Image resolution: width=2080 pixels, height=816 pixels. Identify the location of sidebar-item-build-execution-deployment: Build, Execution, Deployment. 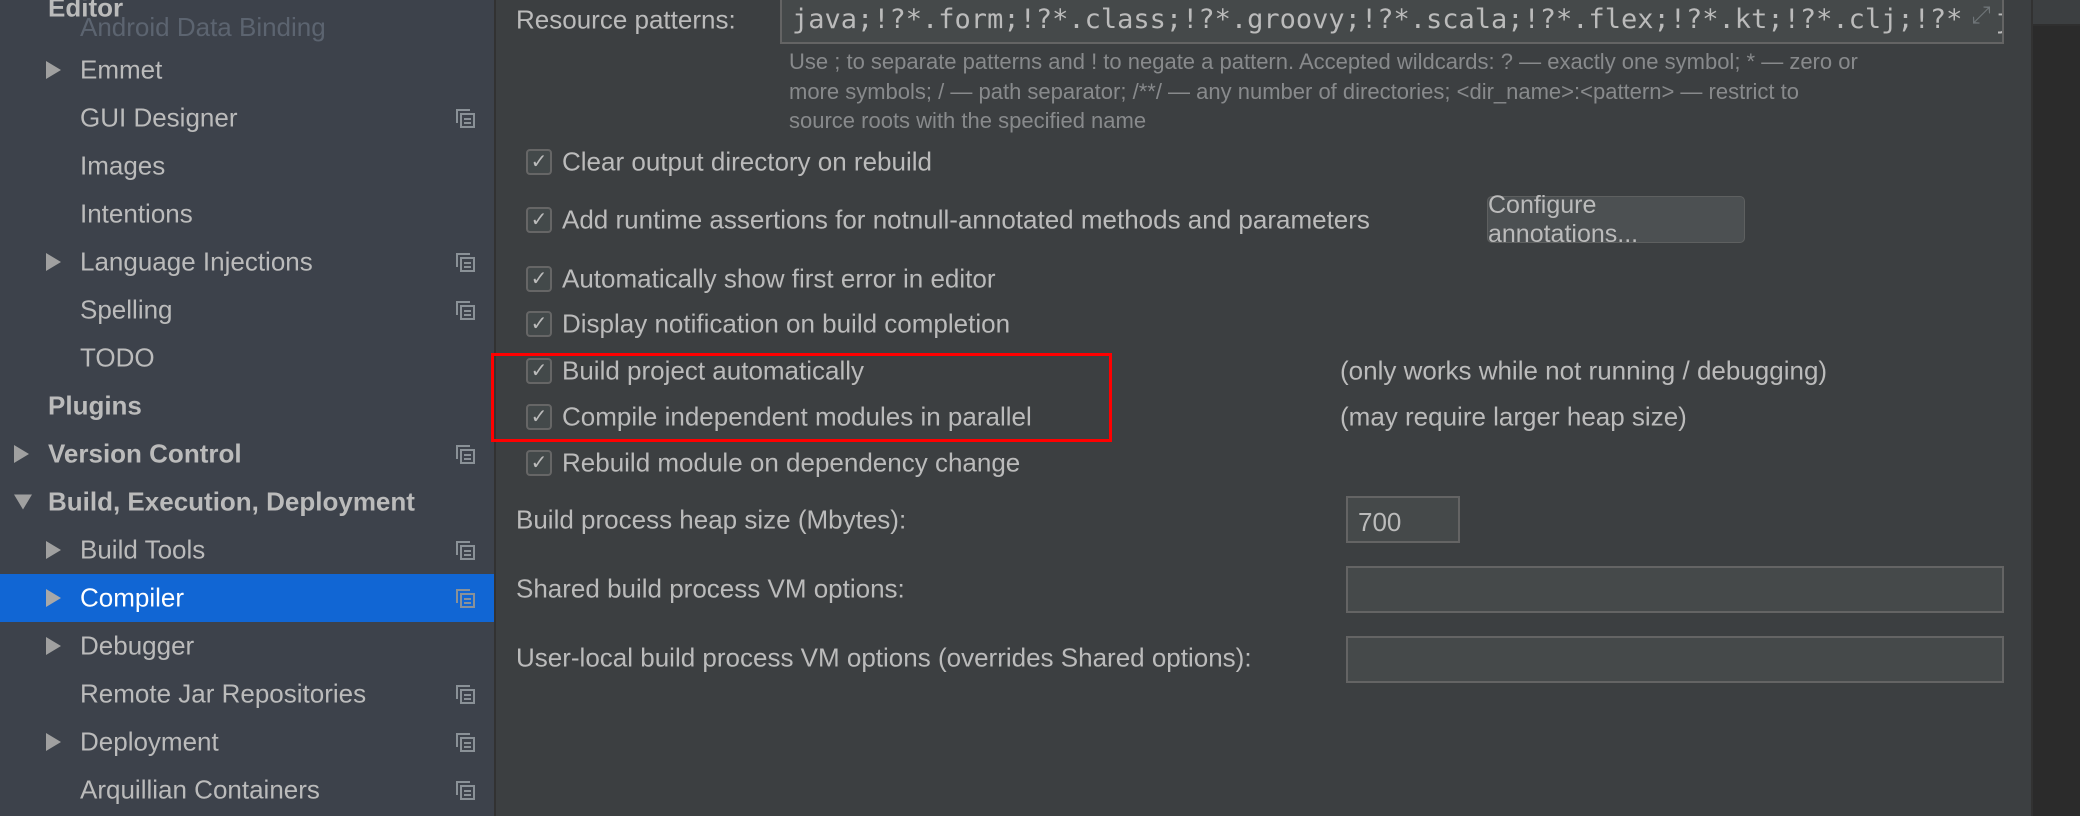
(247, 502).